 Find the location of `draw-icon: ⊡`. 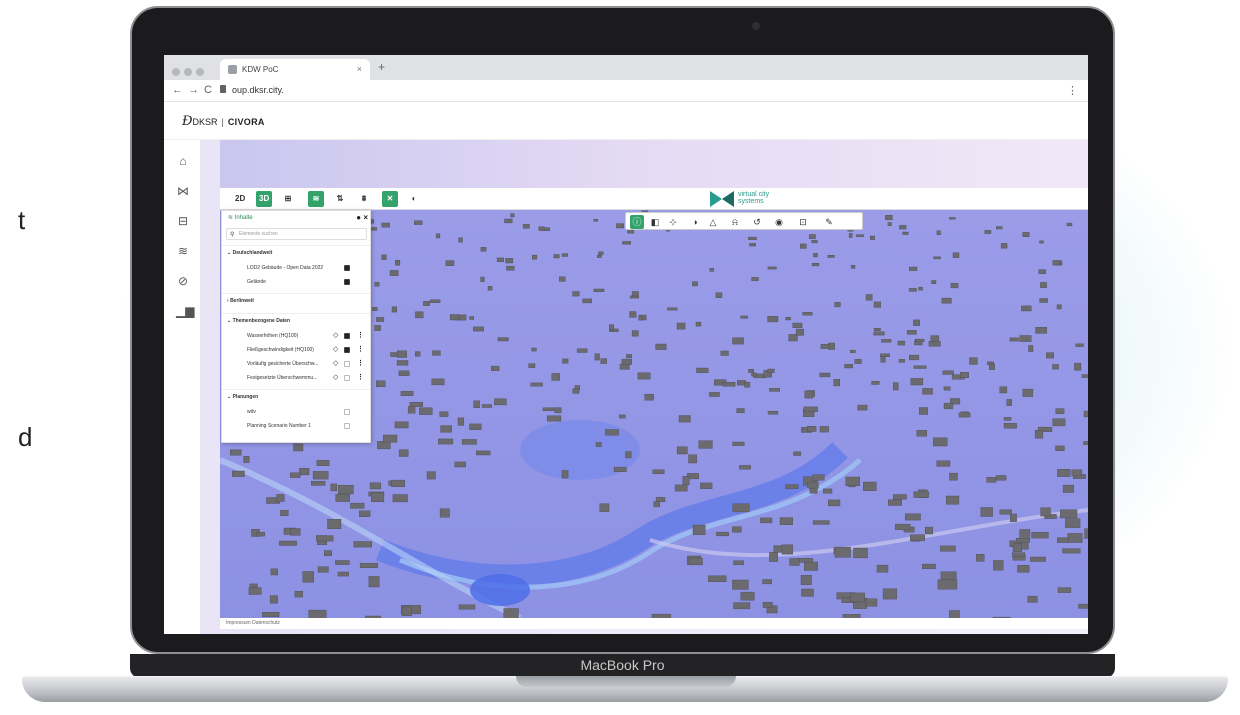

draw-icon: ⊡ is located at coordinates (803, 222).